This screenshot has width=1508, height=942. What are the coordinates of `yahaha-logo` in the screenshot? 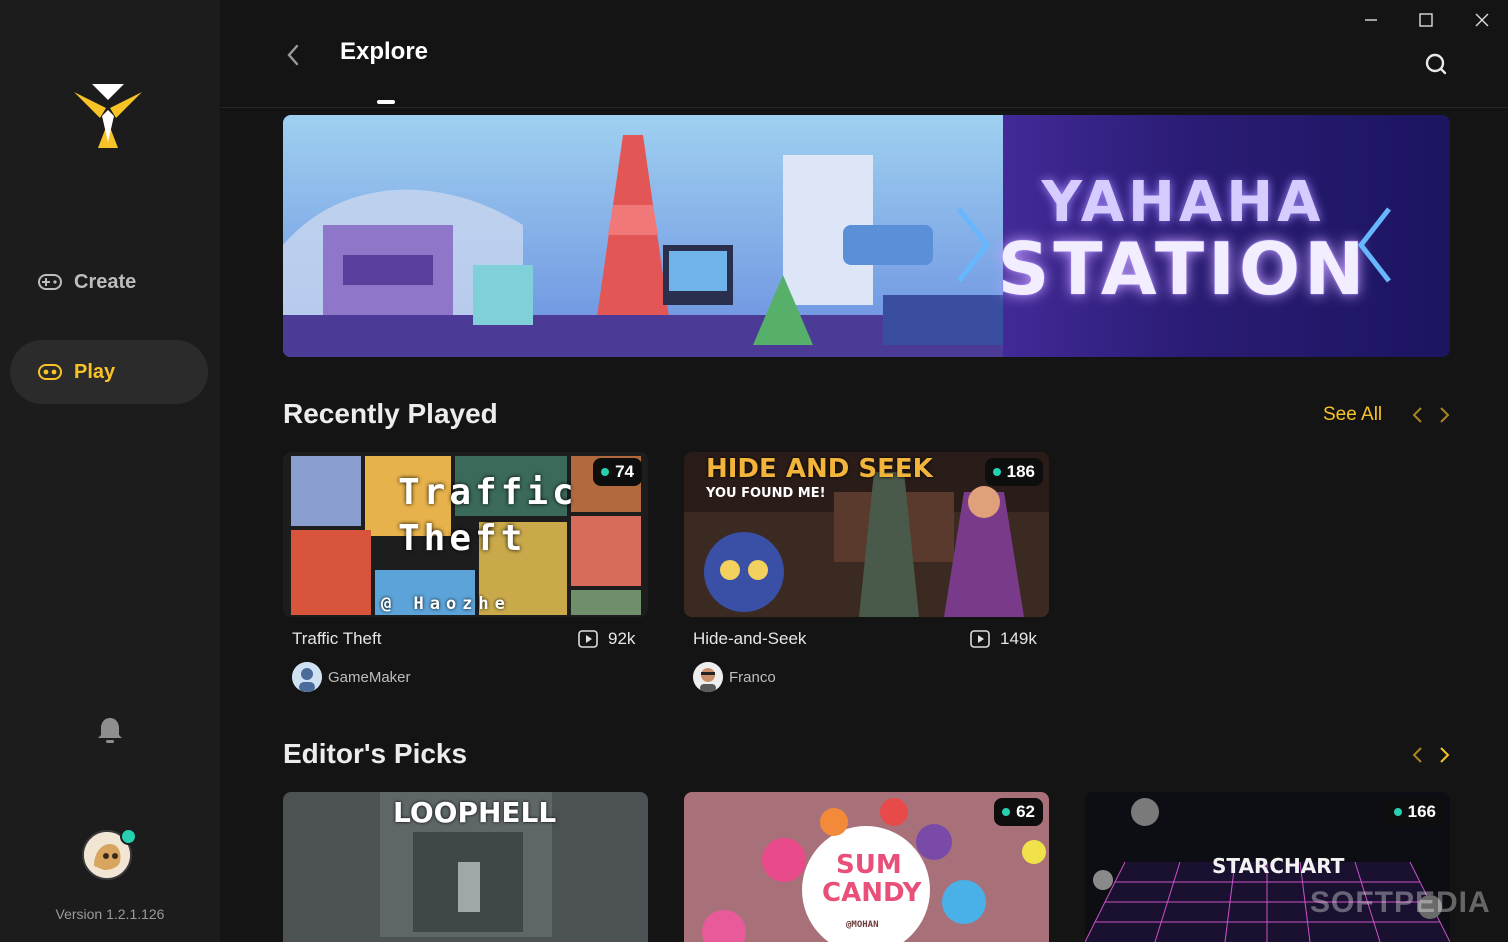 It's located at (108, 114).